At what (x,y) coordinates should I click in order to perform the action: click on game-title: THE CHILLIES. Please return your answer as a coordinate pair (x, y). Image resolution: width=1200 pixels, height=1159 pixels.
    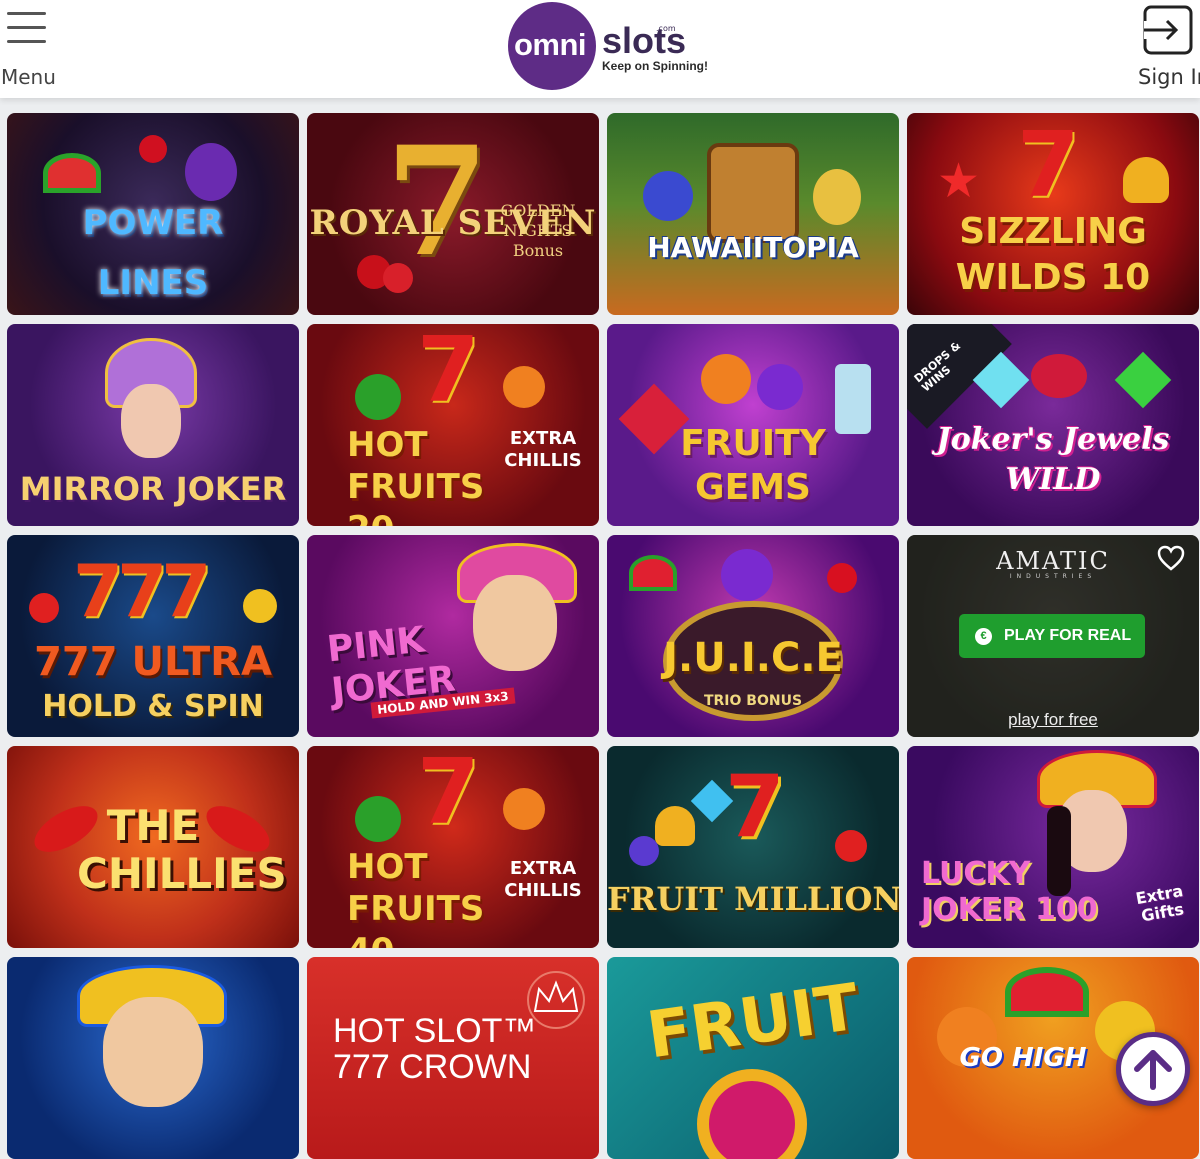
    Looking at the image, I should click on (182, 849).